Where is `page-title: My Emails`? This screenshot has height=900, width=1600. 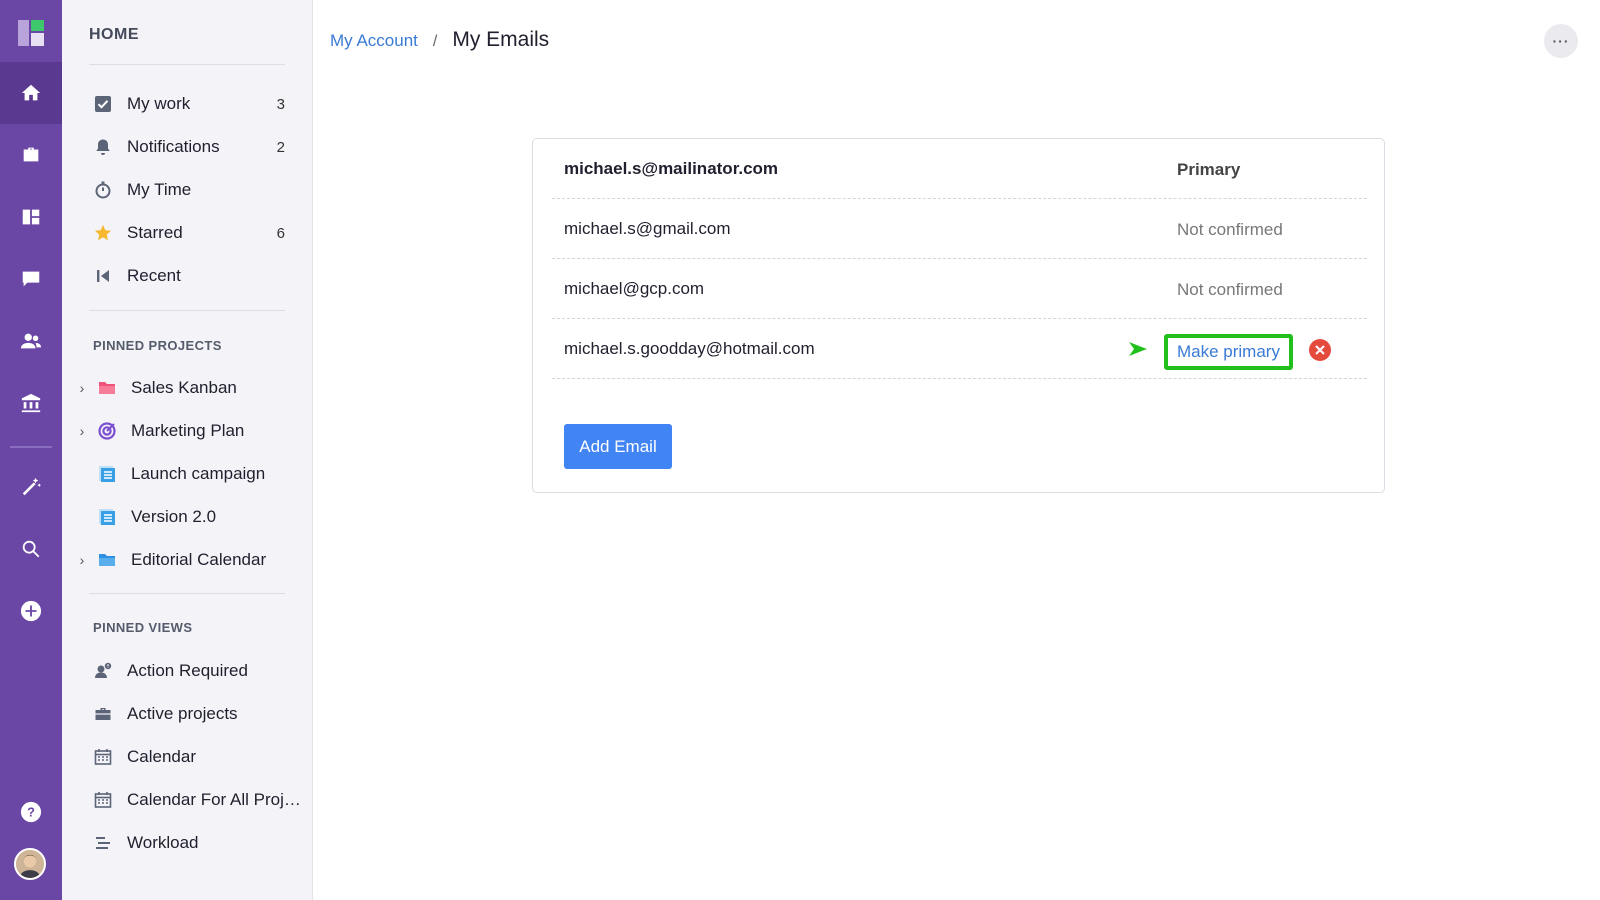 page-title: My Emails is located at coordinates (501, 39).